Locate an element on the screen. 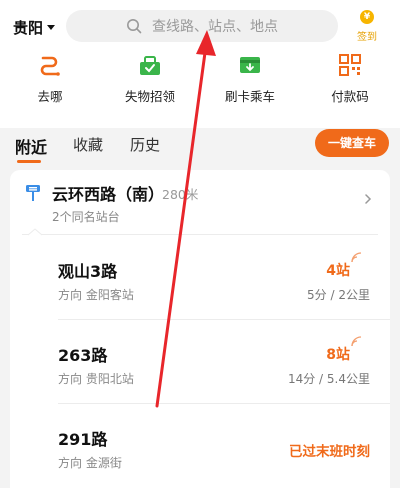 The width and height of the screenshot is (400, 488). route-name: 263路 is located at coordinates (83, 355).